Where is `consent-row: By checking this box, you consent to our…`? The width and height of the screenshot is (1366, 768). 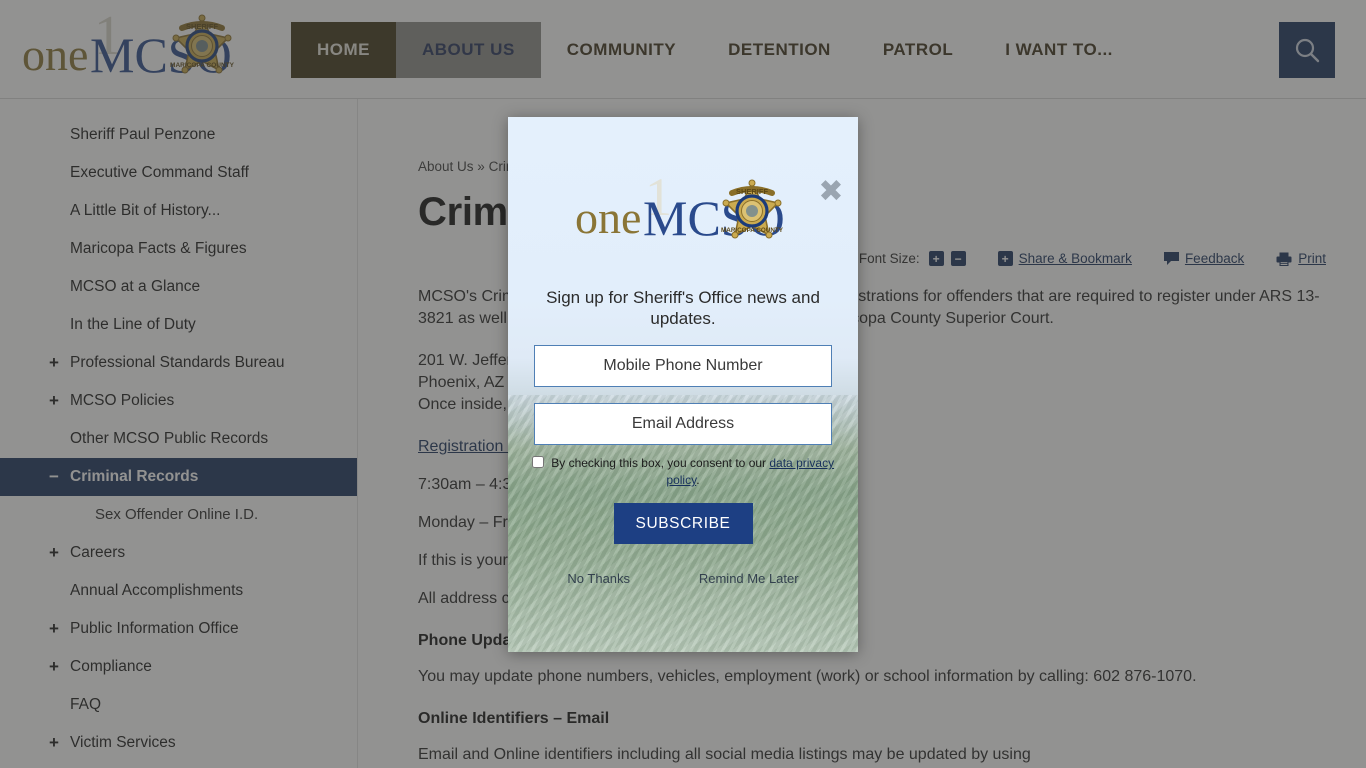 consent-row: By checking this box, you consent to our… is located at coordinates (683, 472).